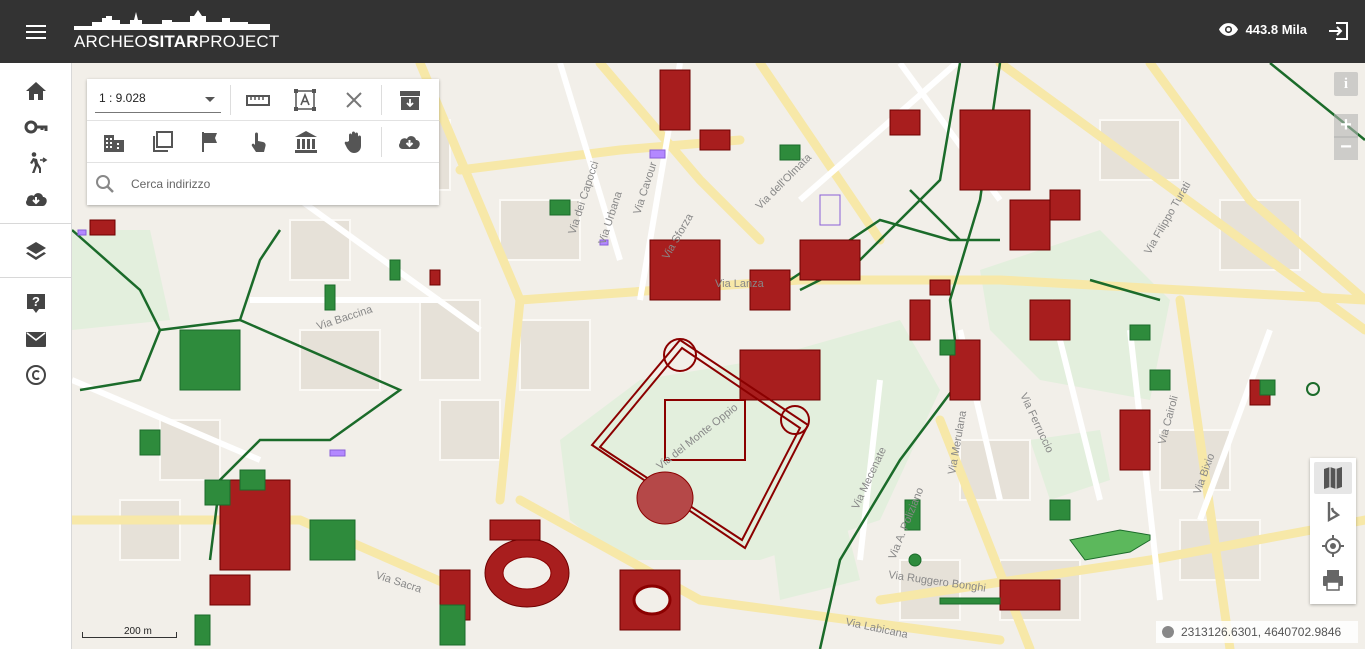 The height and width of the screenshot is (649, 1365). What do you see at coordinates (258, 142) in the screenshot?
I see `touch-icon` at bounding box center [258, 142].